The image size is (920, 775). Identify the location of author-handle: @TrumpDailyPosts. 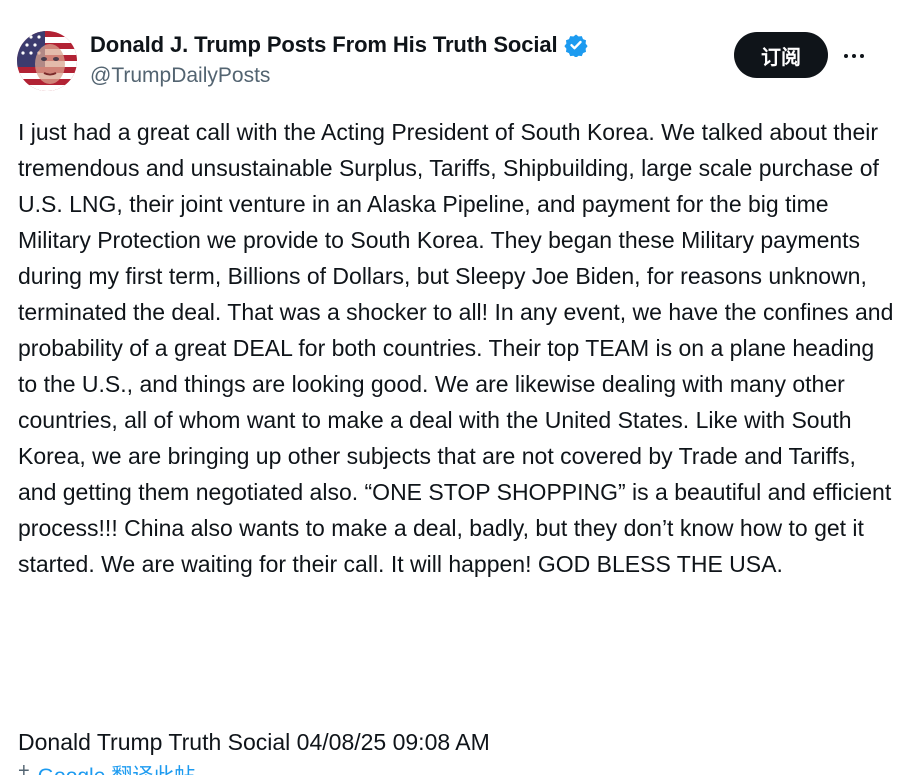
(180, 76).